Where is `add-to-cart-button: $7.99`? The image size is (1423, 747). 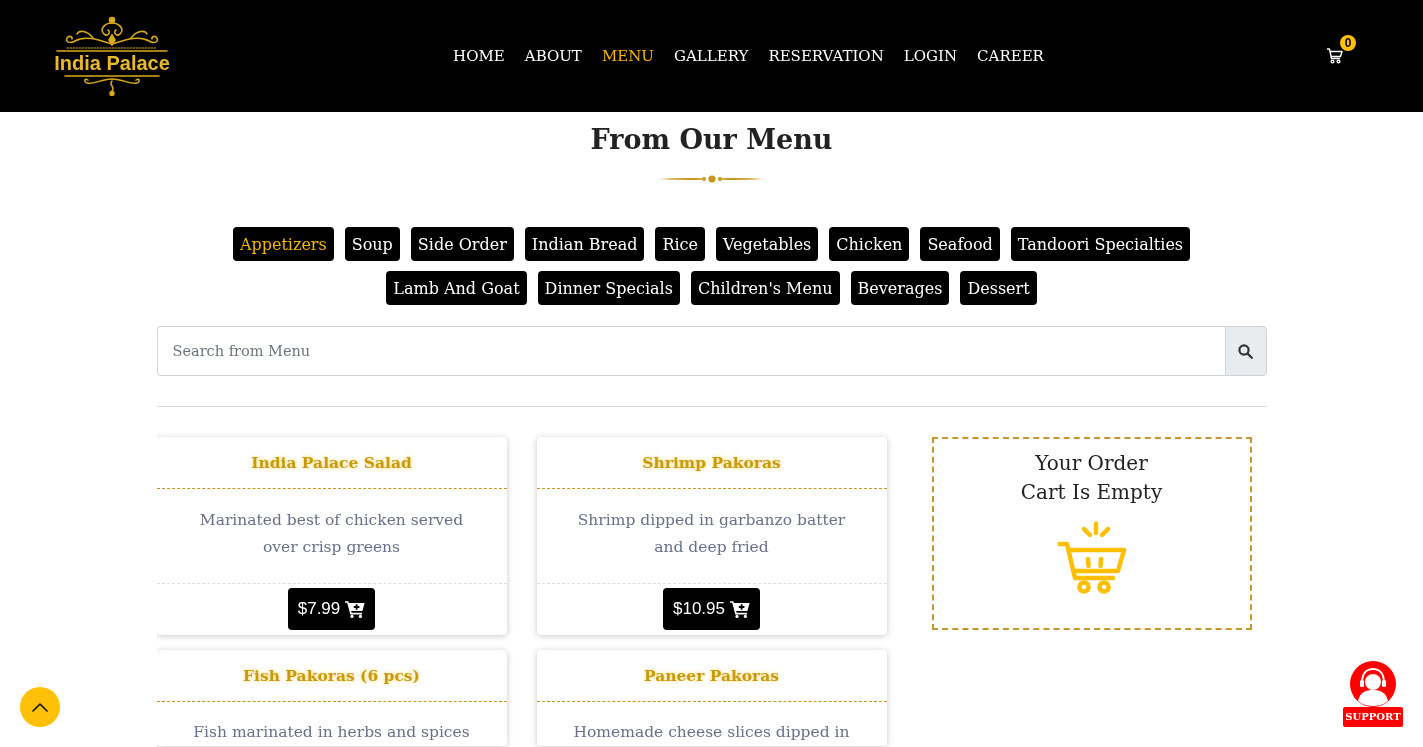 add-to-cart-button: $7.99 is located at coordinates (331, 609).